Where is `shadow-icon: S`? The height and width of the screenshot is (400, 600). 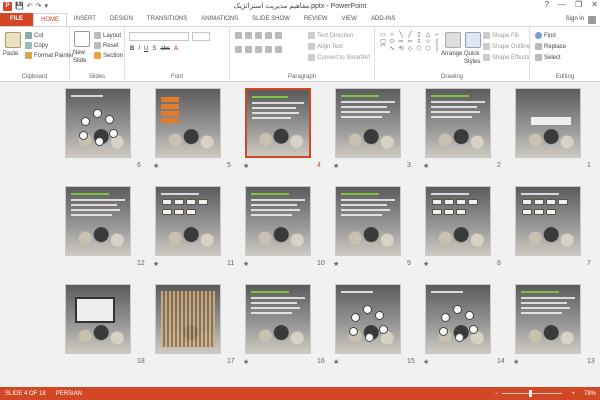 shadow-icon: S is located at coordinates (154, 49).